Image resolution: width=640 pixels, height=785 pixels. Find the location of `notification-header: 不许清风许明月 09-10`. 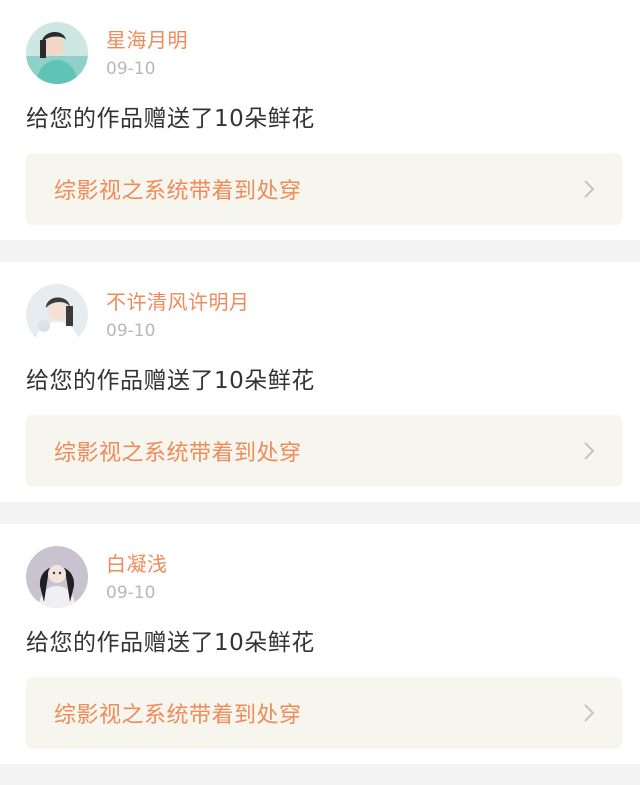

notification-header: 不许清风许明月 09-10 is located at coordinates (138, 315).